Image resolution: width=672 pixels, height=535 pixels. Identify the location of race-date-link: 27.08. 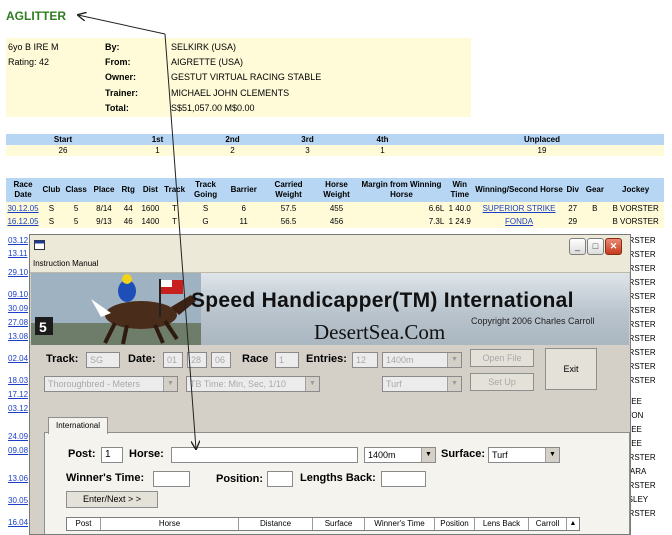
(18, 322).